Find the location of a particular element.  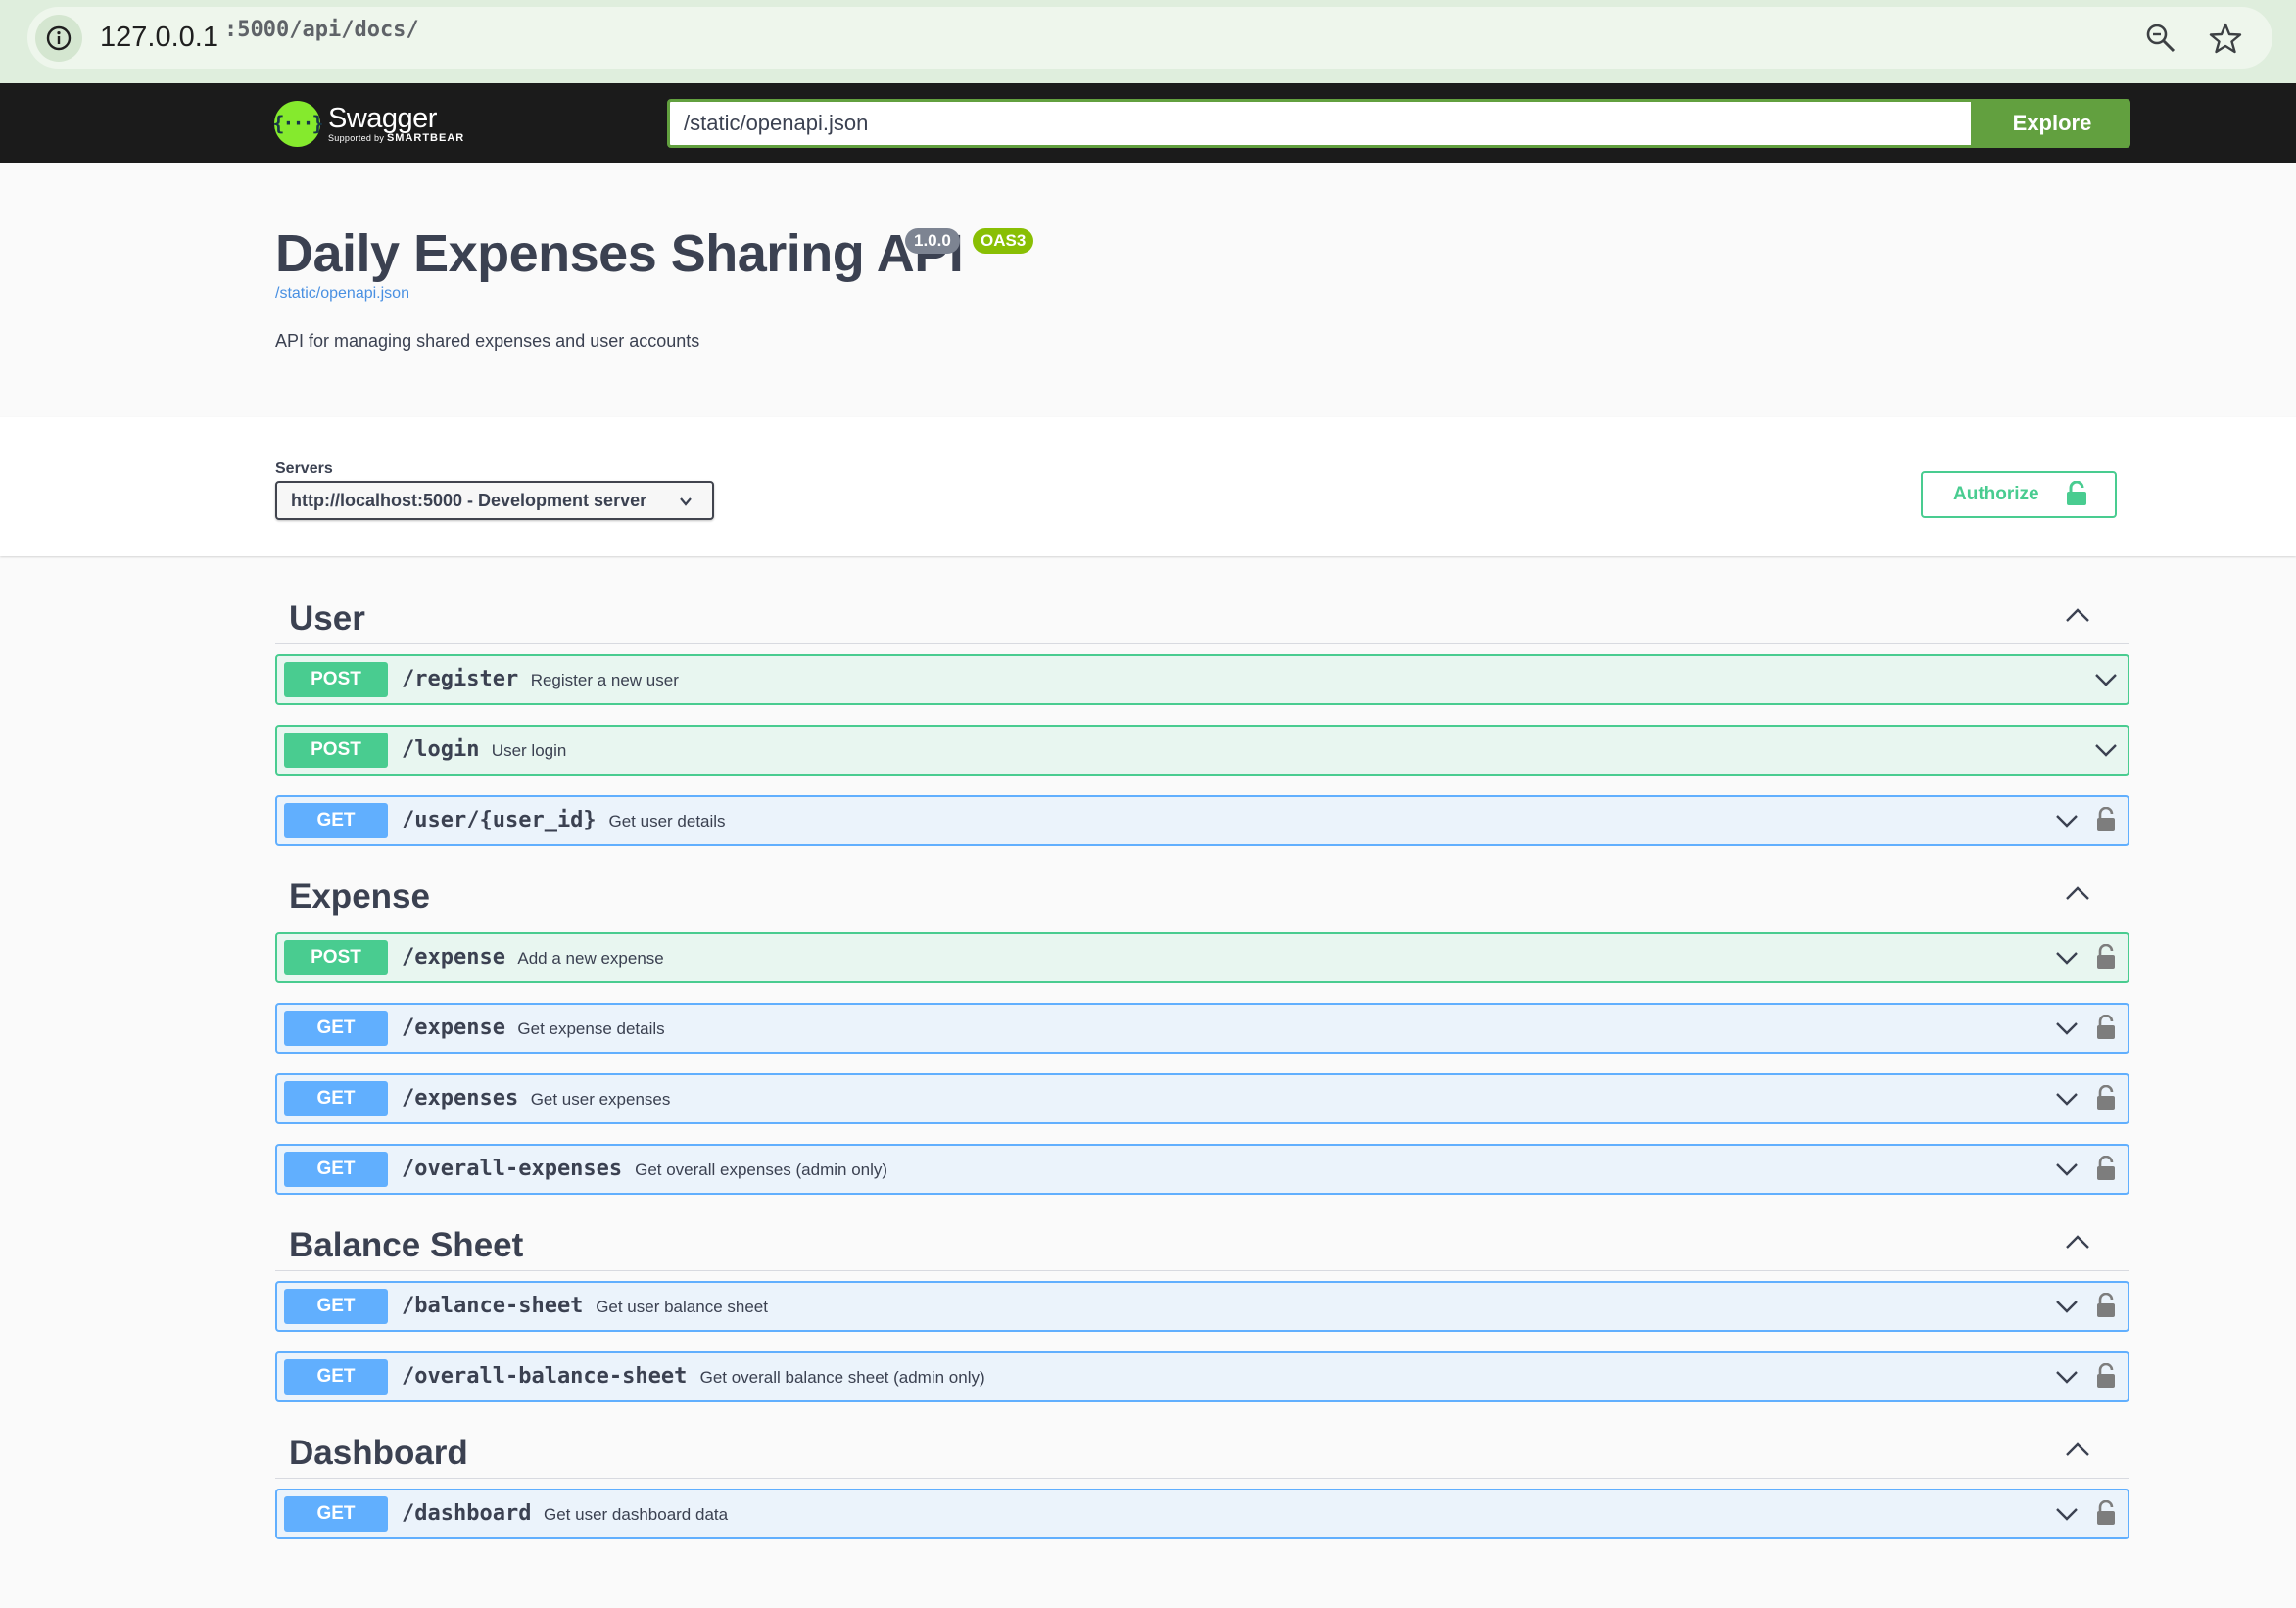

spec-url-input: /static/openapi.json is located at coordinates (1320, 123).